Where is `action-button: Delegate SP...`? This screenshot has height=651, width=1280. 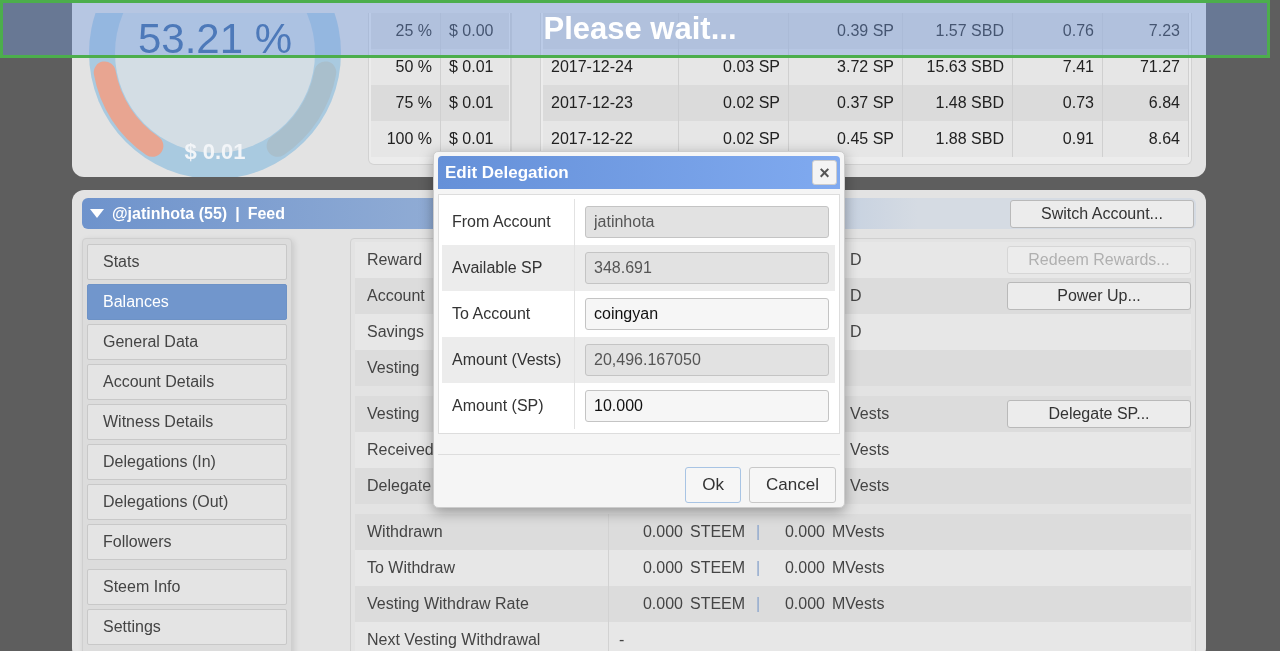
action-button: Delegate SP... is located at coordinates (1099, 414).